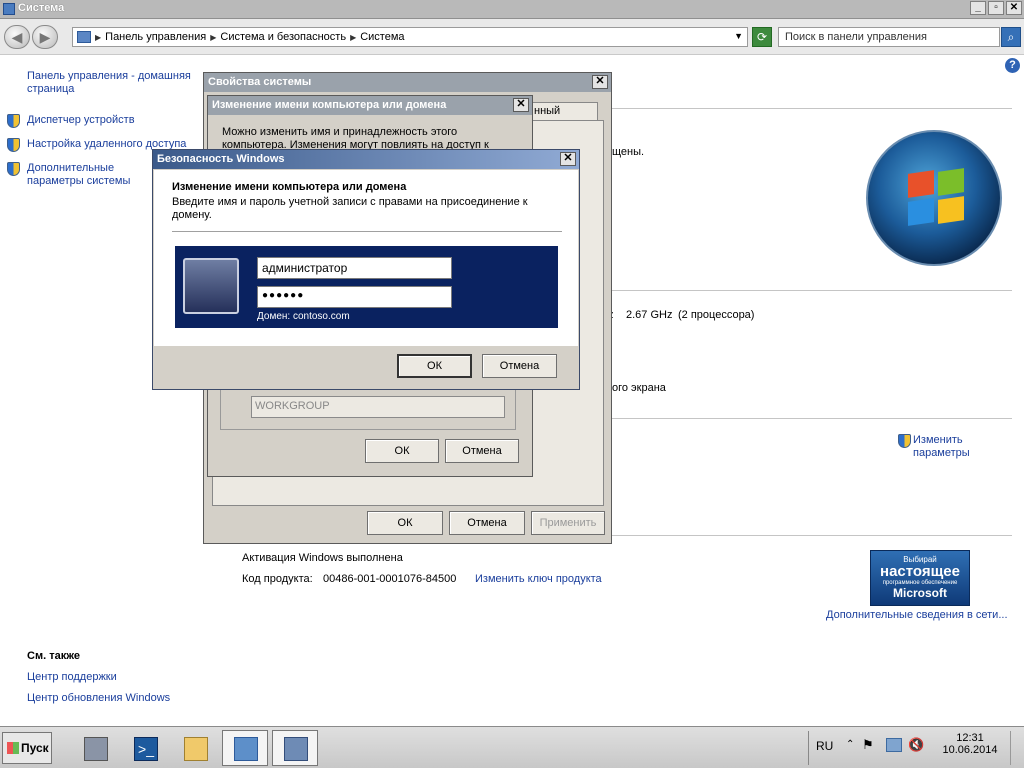 Image resolution: width=1024 pixels, height=768 pixels. I want to click on action-center-flag-icon: ⚑, so click(868, 745).